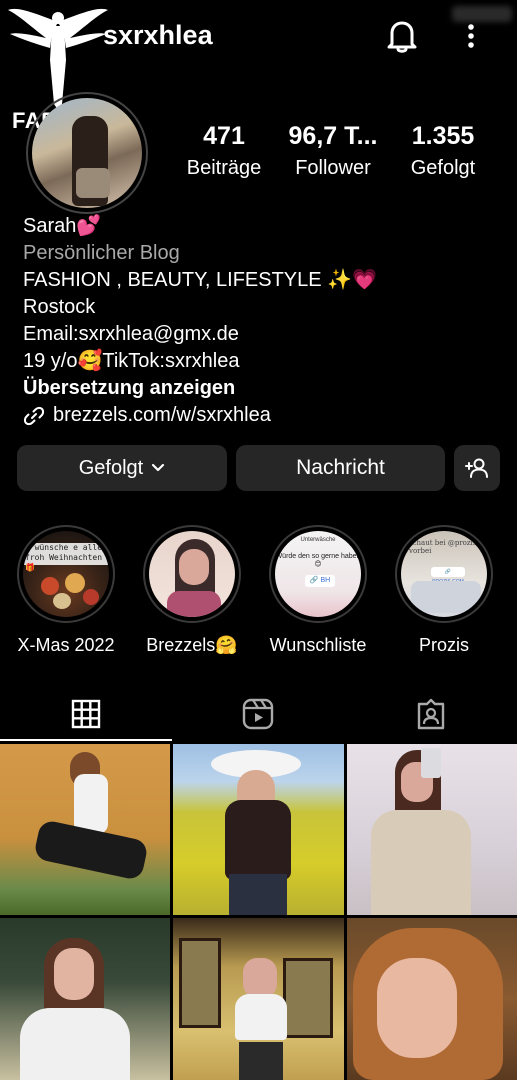  What do you see at coordinates (320, 581) in the screenshot?
I see `highlight-overlay-link: 🔗 BH` at bounding box center [320, 581].